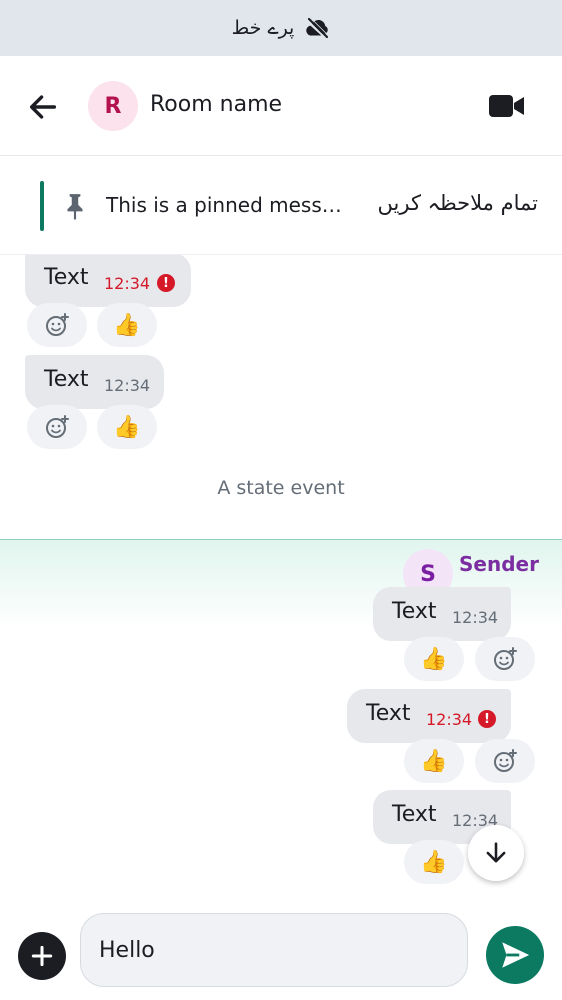 This screenshot has height=1000, width=562. What do you see at coordinates (281, 488) in the screenshot?
I see `state-event: A state event` at bounding box center [281, 488].